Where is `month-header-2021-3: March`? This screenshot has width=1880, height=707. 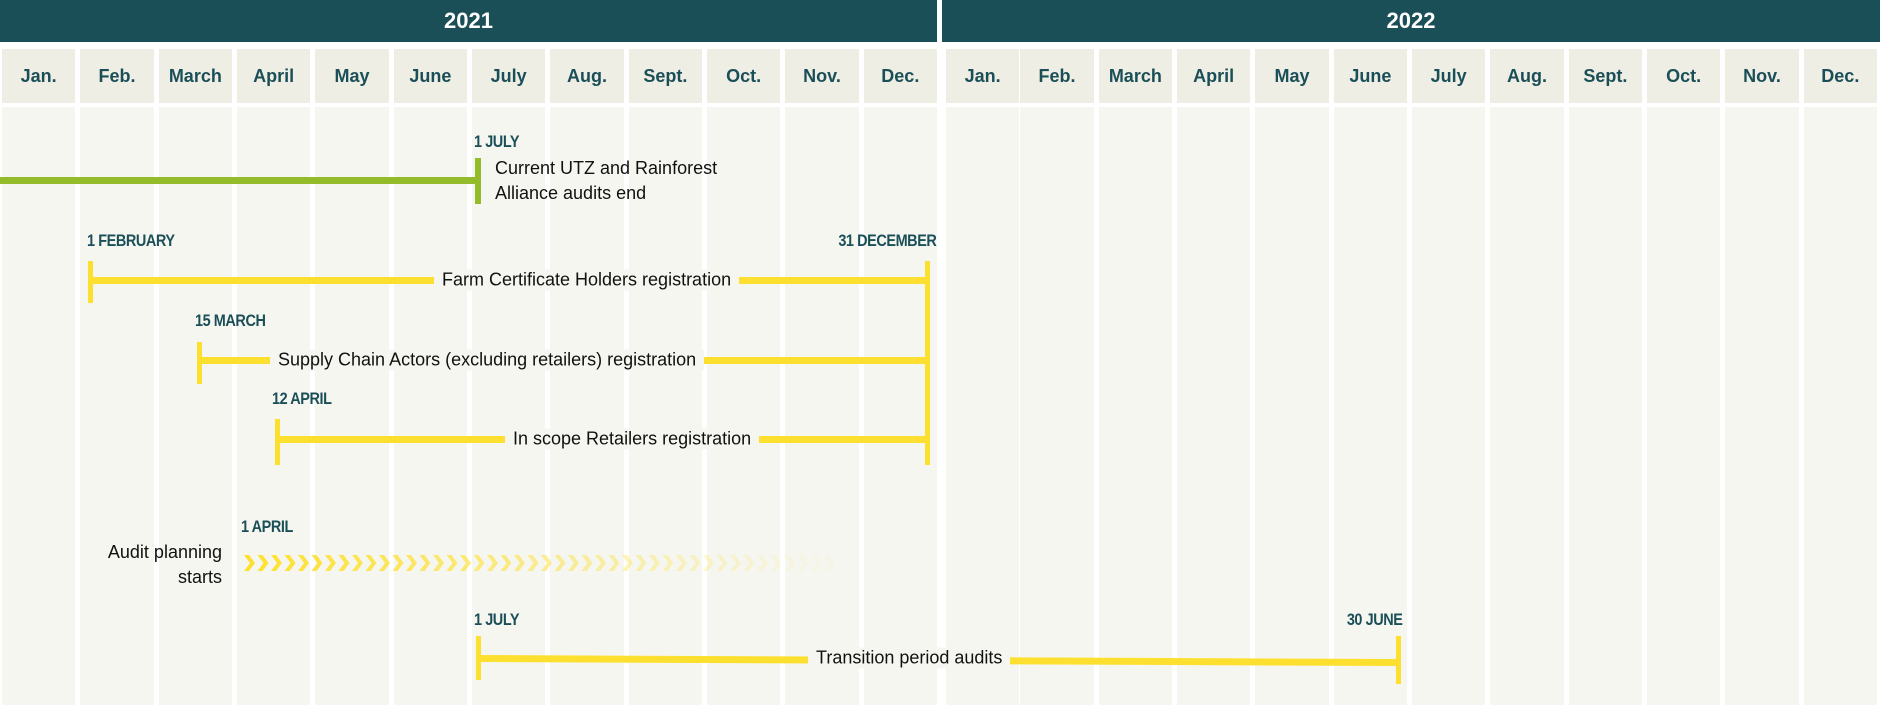
month-header-2021-3: March is located at coordinates (195, 76).